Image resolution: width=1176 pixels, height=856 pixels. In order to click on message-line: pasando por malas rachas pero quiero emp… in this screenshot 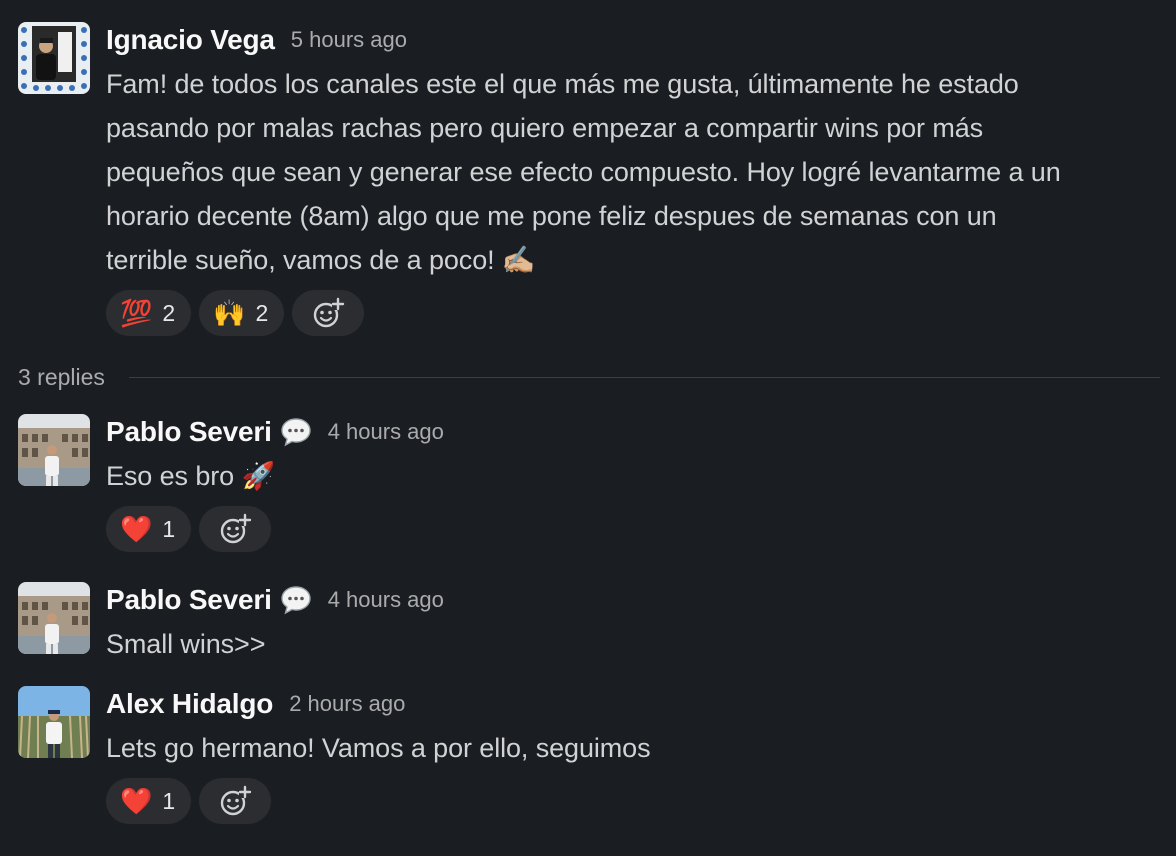, I will do `click(545, 128)`.